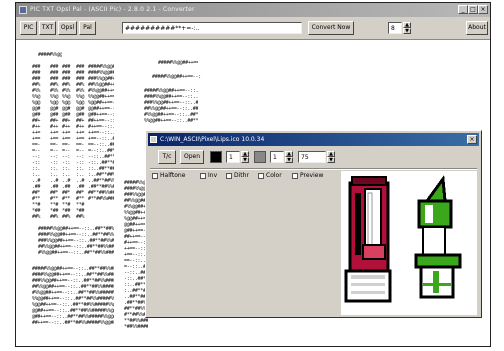 This screenshot has height=351, width=504. I want to click on close-button: ×, so click(483, 9).